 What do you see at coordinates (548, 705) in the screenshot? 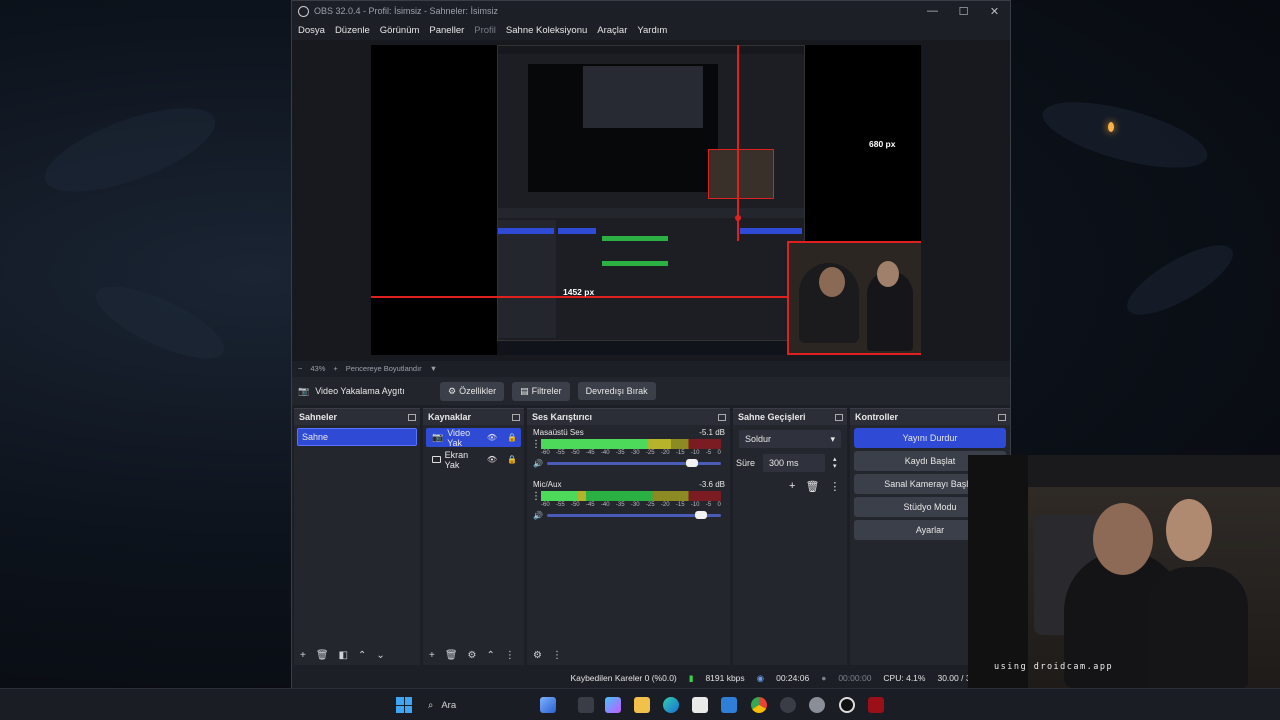
I see `widget-icon` at bounding box center [548, 705].